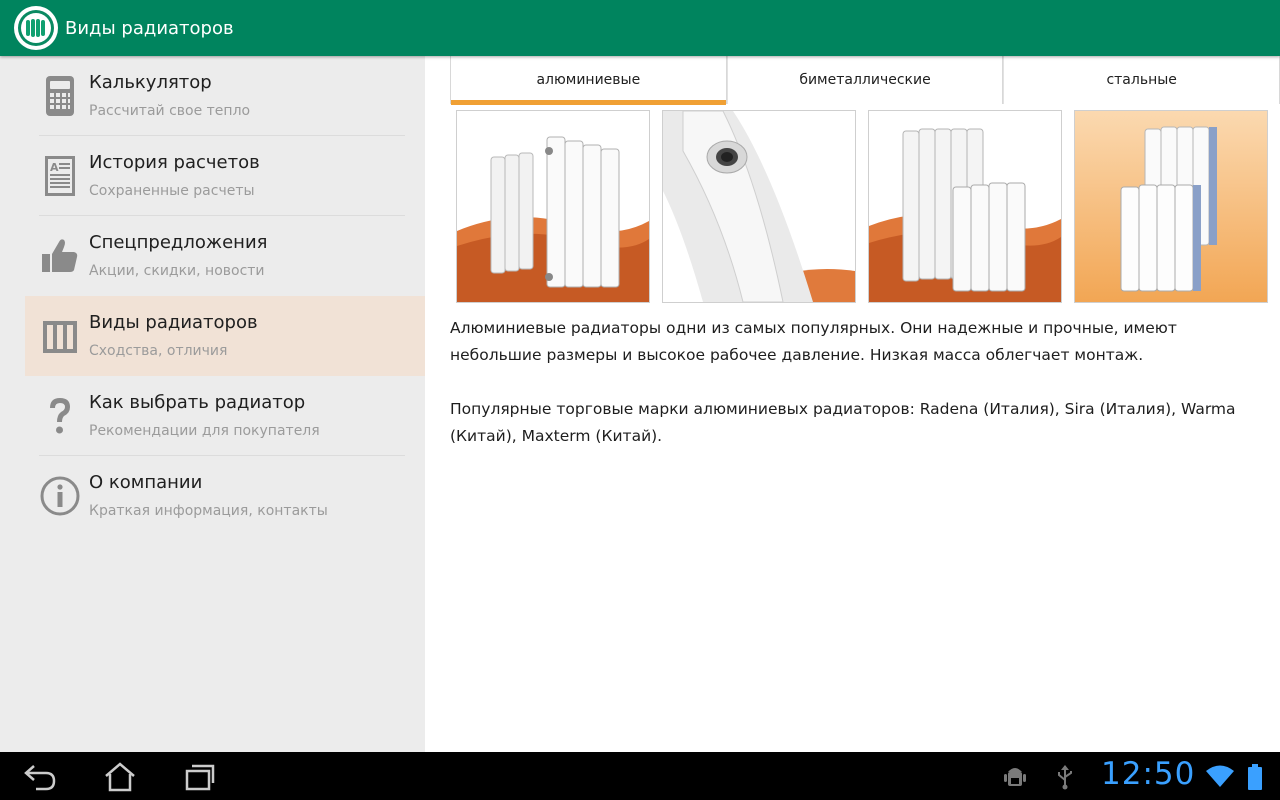 This screenshot has height=800, width=1280. I want to click on android-debug-icon, so click(1015, 779).